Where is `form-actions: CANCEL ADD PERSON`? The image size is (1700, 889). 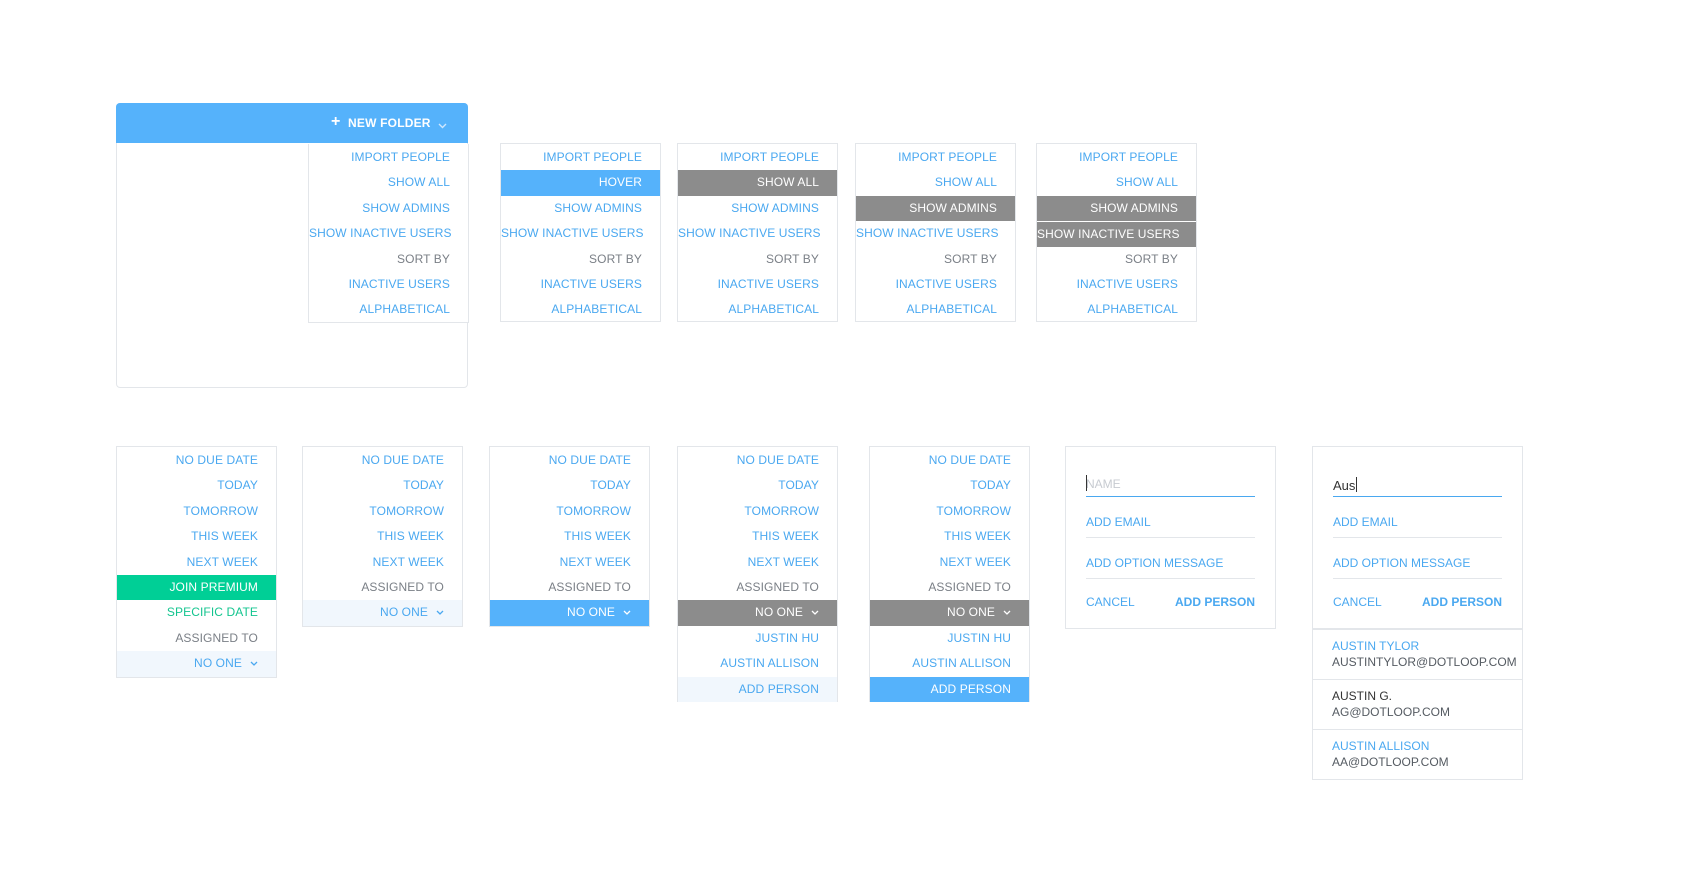 form-actions: CANCEL ADD PERSON is located at coordinates (1170, 600).